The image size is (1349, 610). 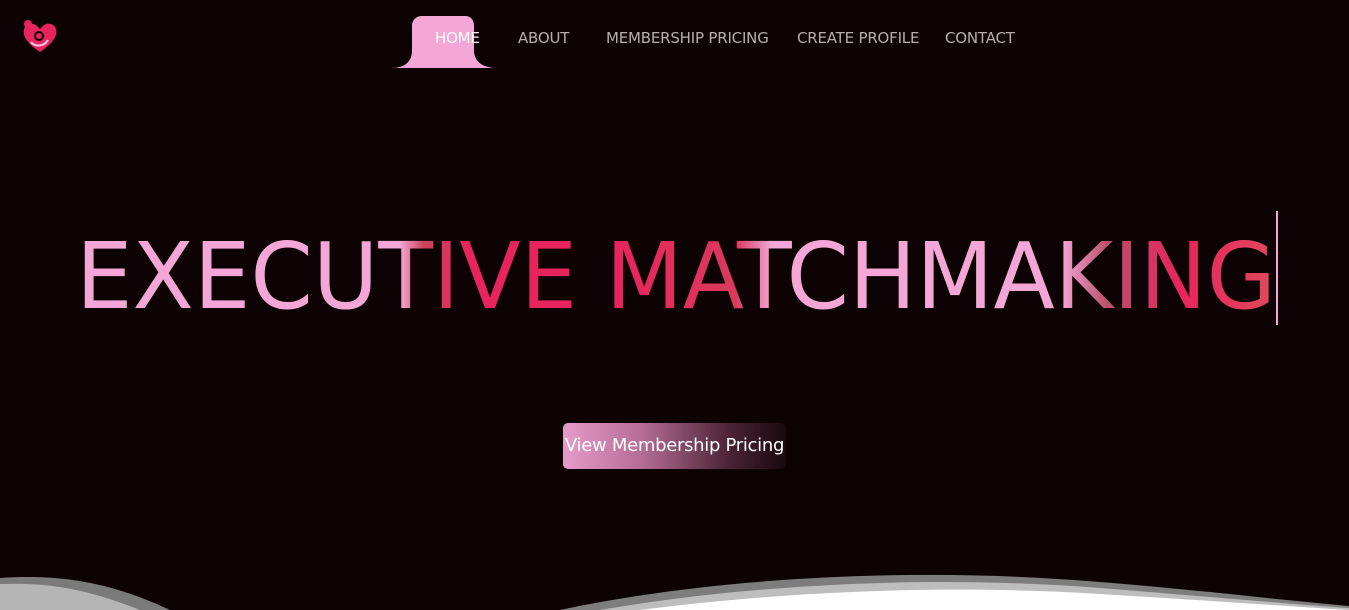 What do you see at coordinates (858, 38) in the screenshot?
I see `nav-create-profile: CREATE PROFILE` at bounding box center [858, 38].